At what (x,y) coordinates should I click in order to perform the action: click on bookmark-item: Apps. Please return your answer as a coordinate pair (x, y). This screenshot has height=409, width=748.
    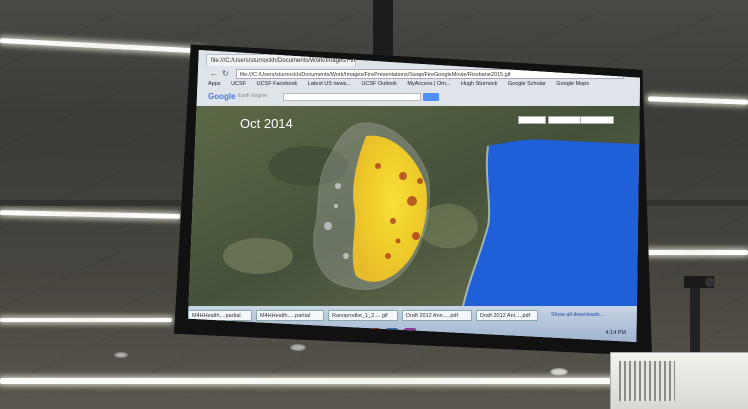
    Looking at the image, I should click on (214, 84).